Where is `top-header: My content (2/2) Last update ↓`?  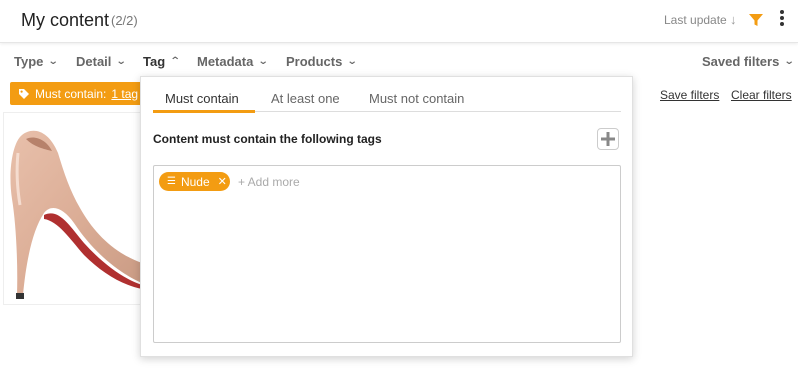
top-header: My content (2/2) Last update ↓ is located at coordinates (399, 21).